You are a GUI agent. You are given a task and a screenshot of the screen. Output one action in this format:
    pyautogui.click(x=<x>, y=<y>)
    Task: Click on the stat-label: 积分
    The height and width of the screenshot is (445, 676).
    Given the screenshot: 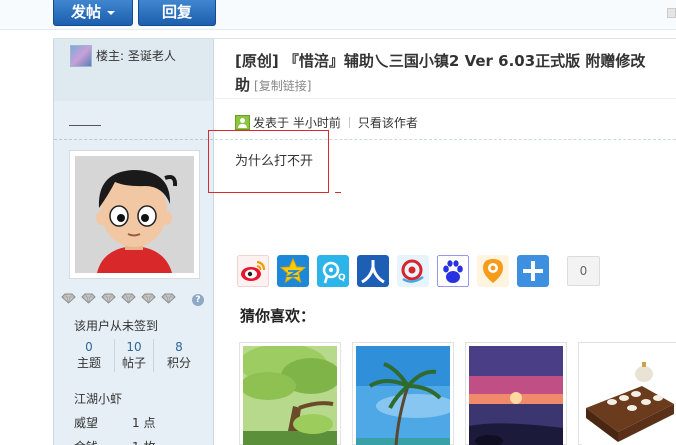 What is the action you would take?
    pyautogui.click(x=178, y=363)
    